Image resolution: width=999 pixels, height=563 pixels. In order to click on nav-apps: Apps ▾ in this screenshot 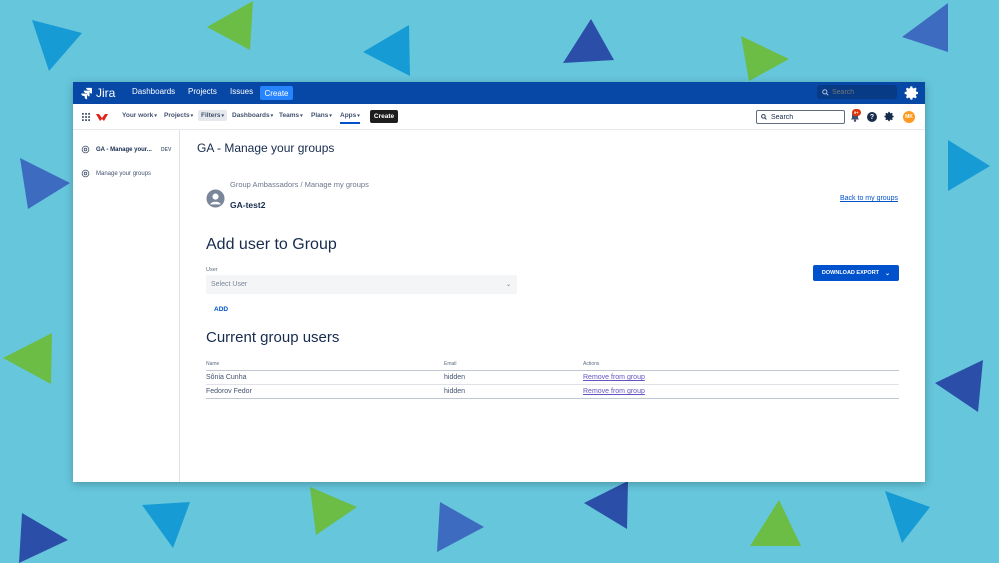, I will do `click(350, 118)`.